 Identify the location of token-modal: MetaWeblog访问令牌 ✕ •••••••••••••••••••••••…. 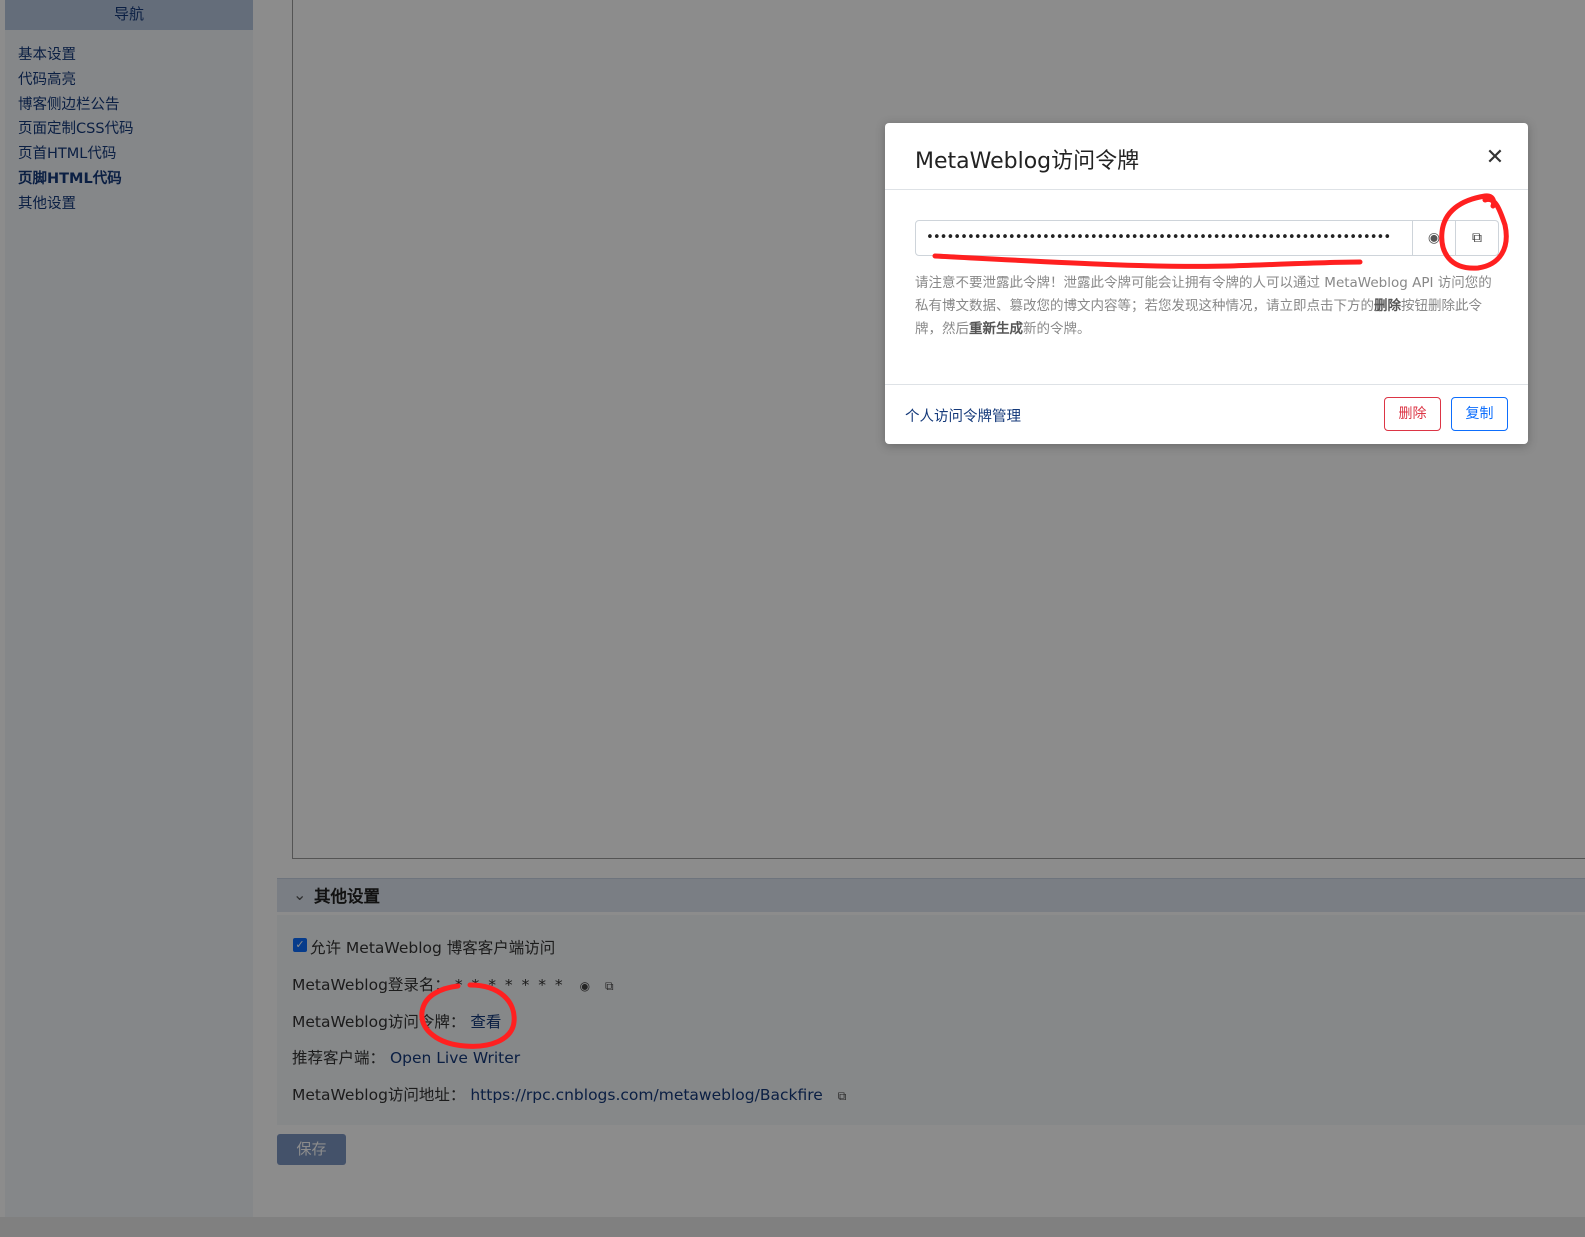
(1206, 283).